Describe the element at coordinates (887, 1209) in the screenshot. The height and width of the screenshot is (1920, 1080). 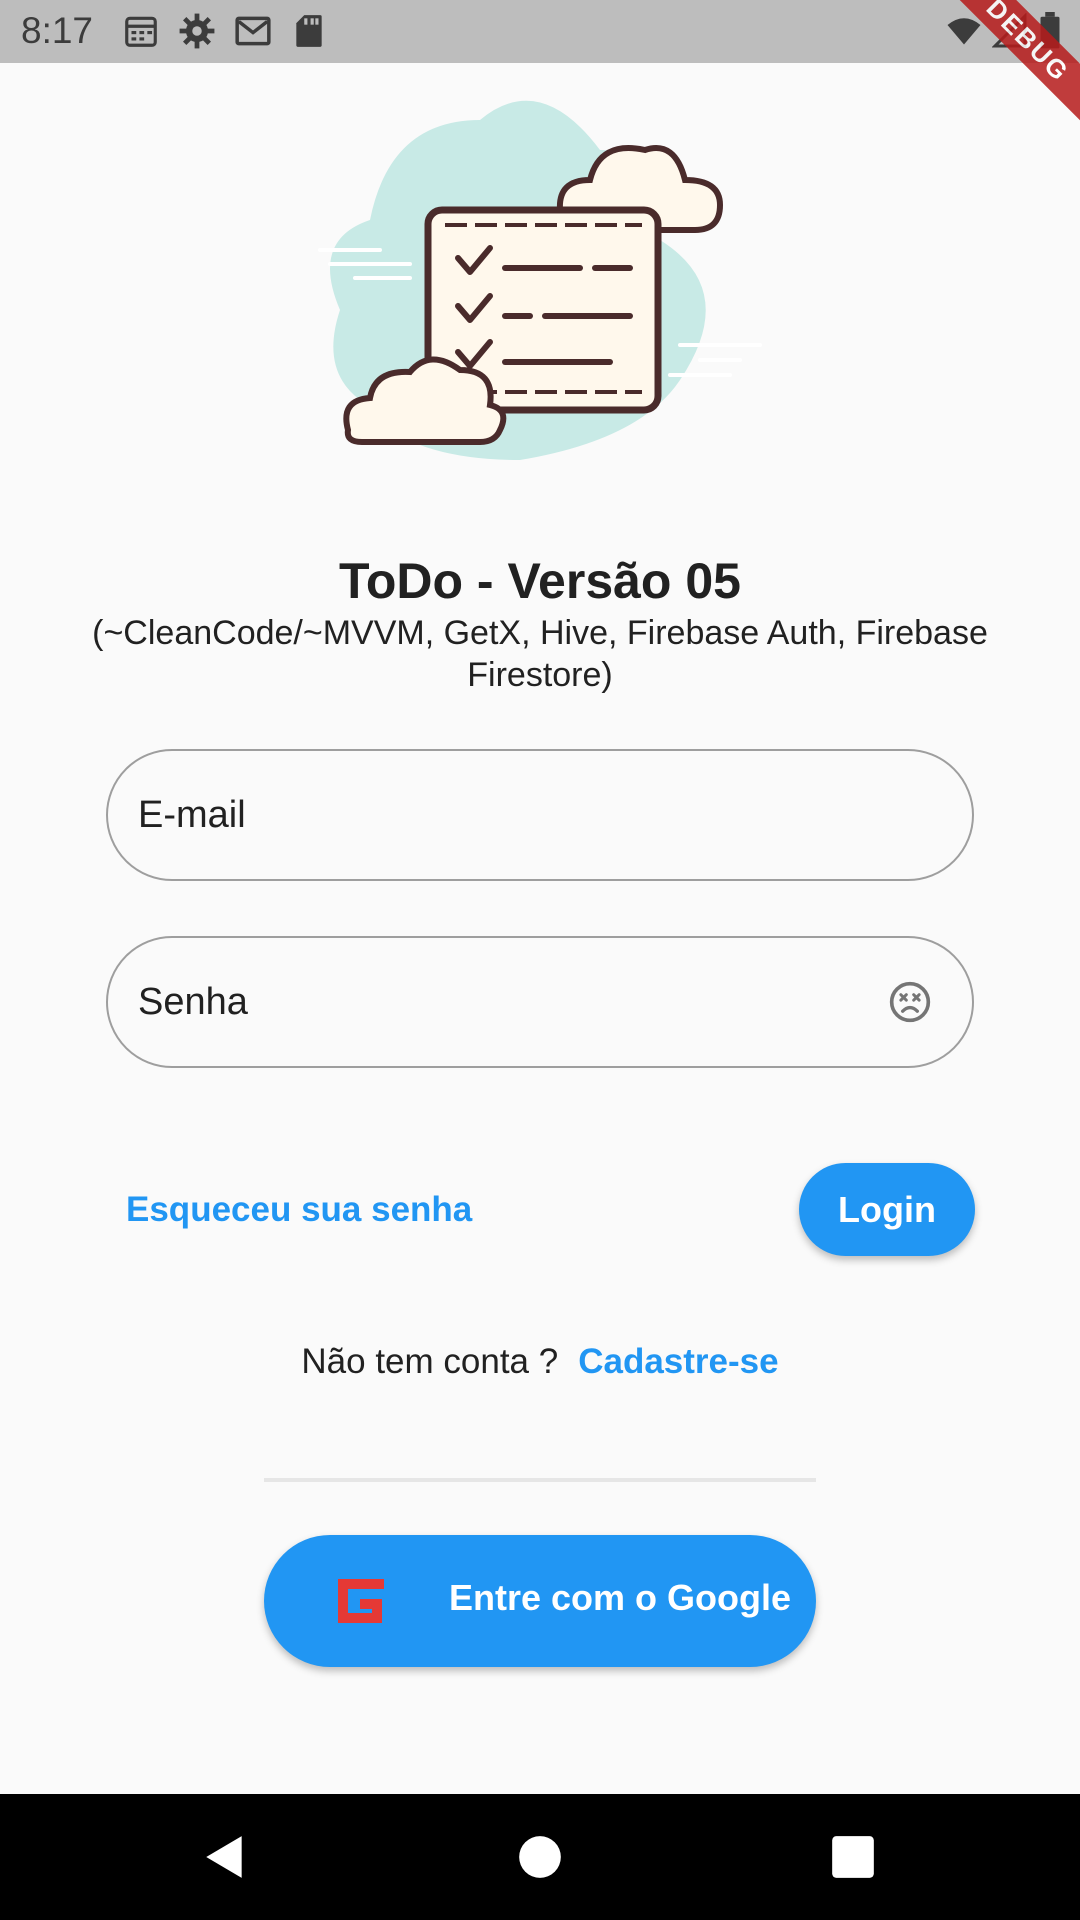
I see `login-button: Login` at that location.